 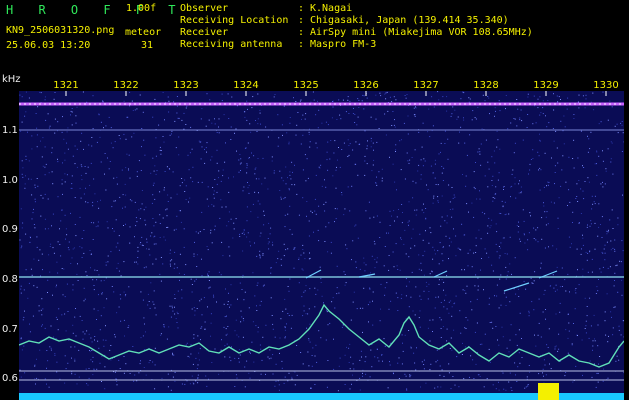 What do you see at coordinates (301, 20) in the screenshot?
I see `location-colon: :` at bounding box center [301, 20].